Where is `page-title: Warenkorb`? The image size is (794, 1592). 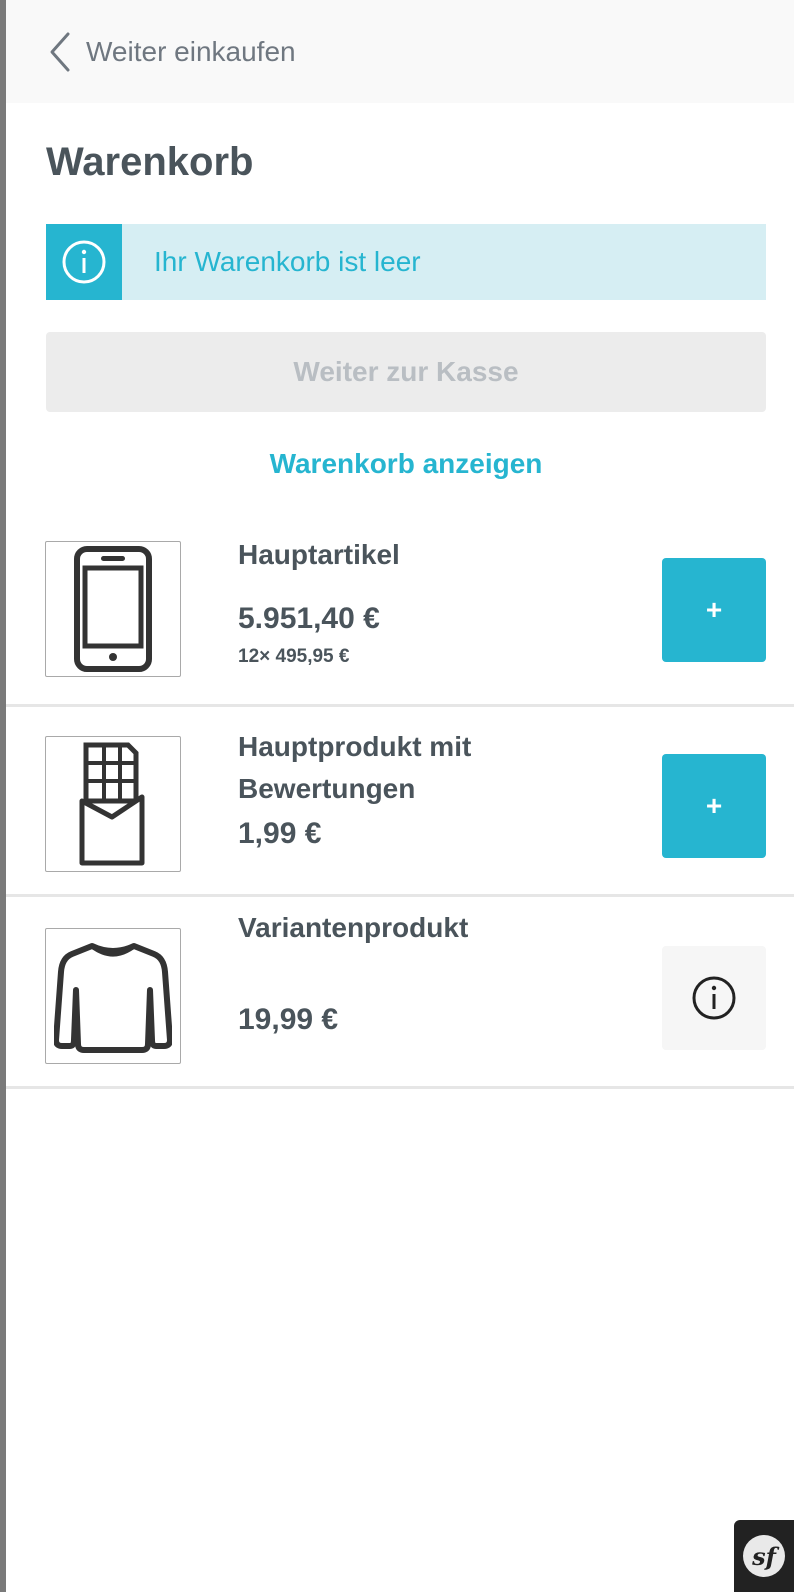 page-title: Warenkorb is located at coordinates (150, 162).